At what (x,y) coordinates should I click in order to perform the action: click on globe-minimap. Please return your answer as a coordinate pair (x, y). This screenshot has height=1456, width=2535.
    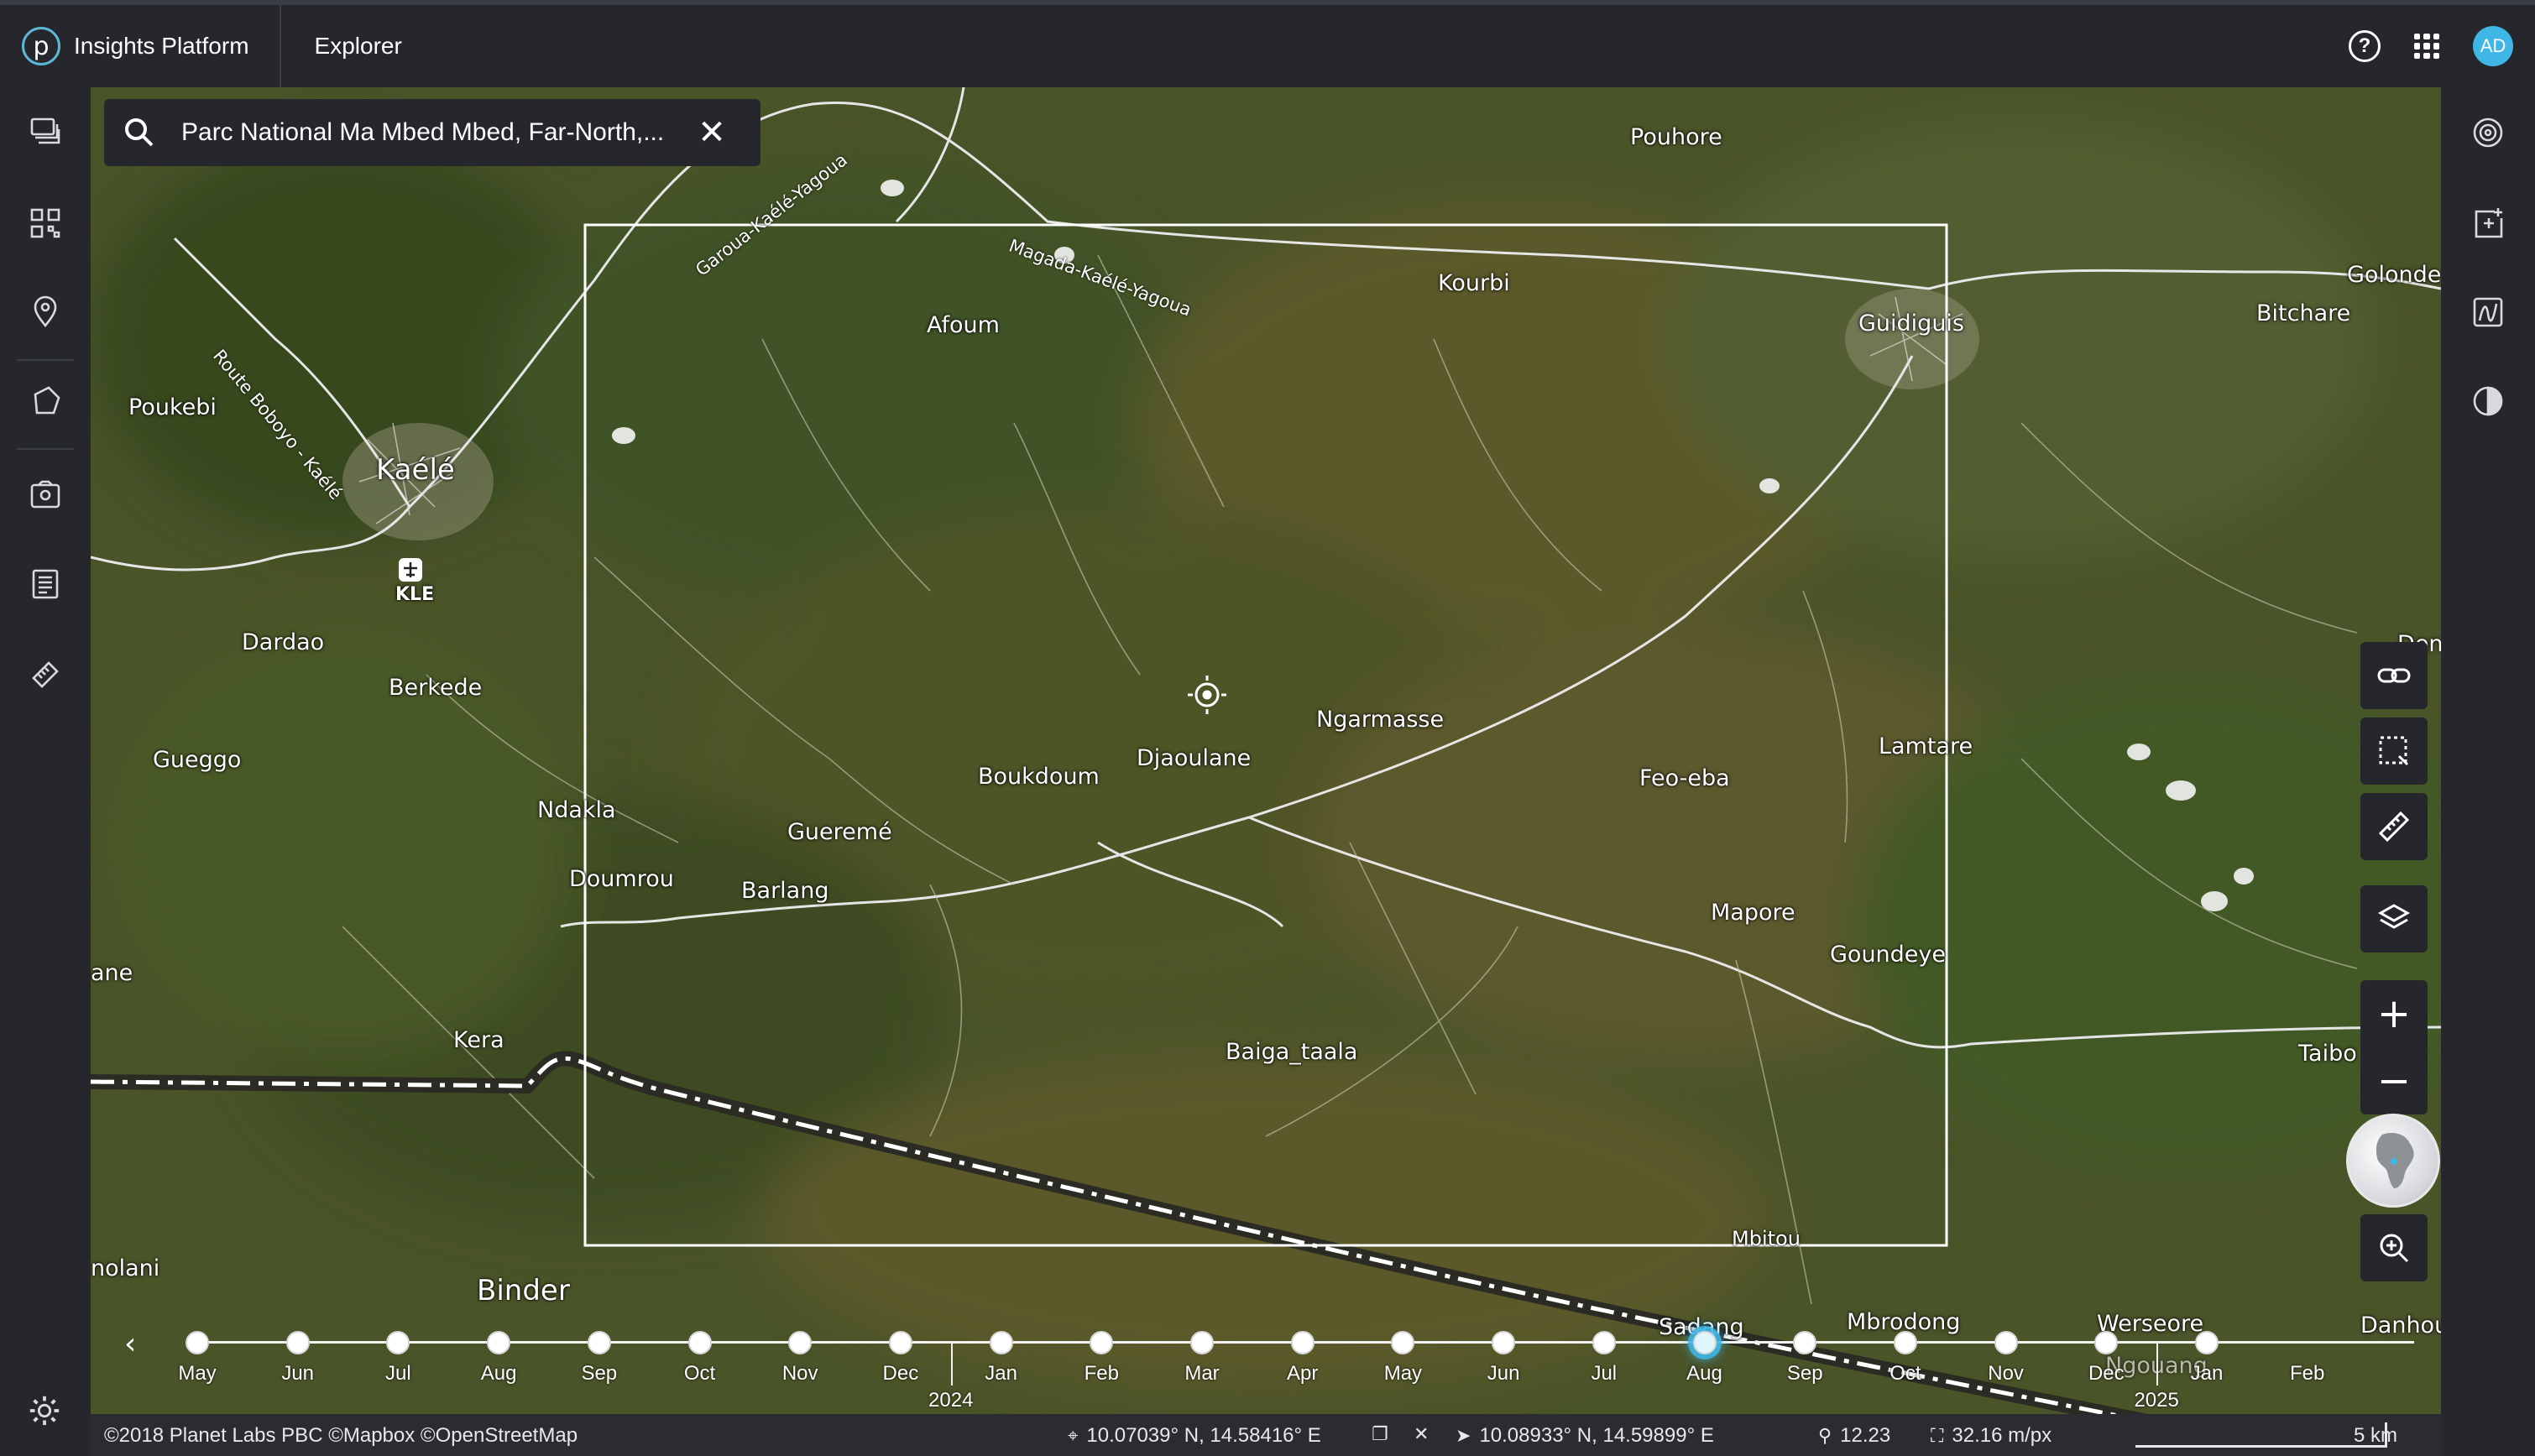
    Looking at the image, I should click on (2393, 1161).